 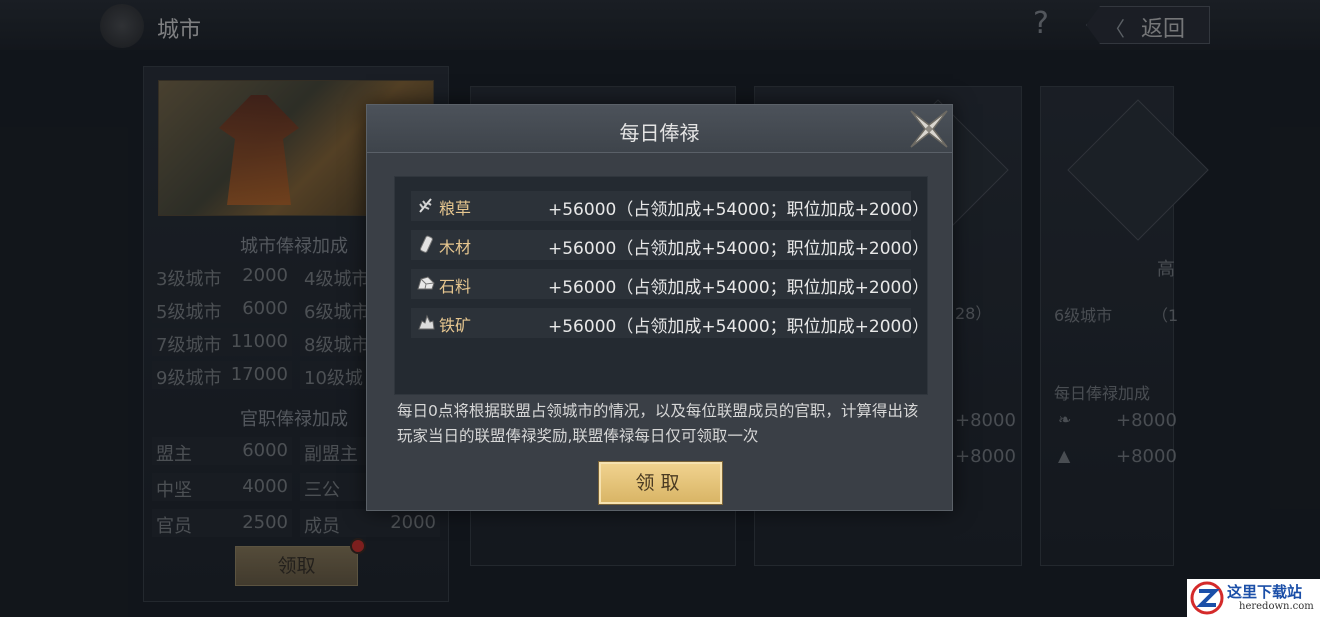 I want to click on resource-row: 木材 +56000（占领加成+54000；职位加成+2000）, so click(x=670, y=245).